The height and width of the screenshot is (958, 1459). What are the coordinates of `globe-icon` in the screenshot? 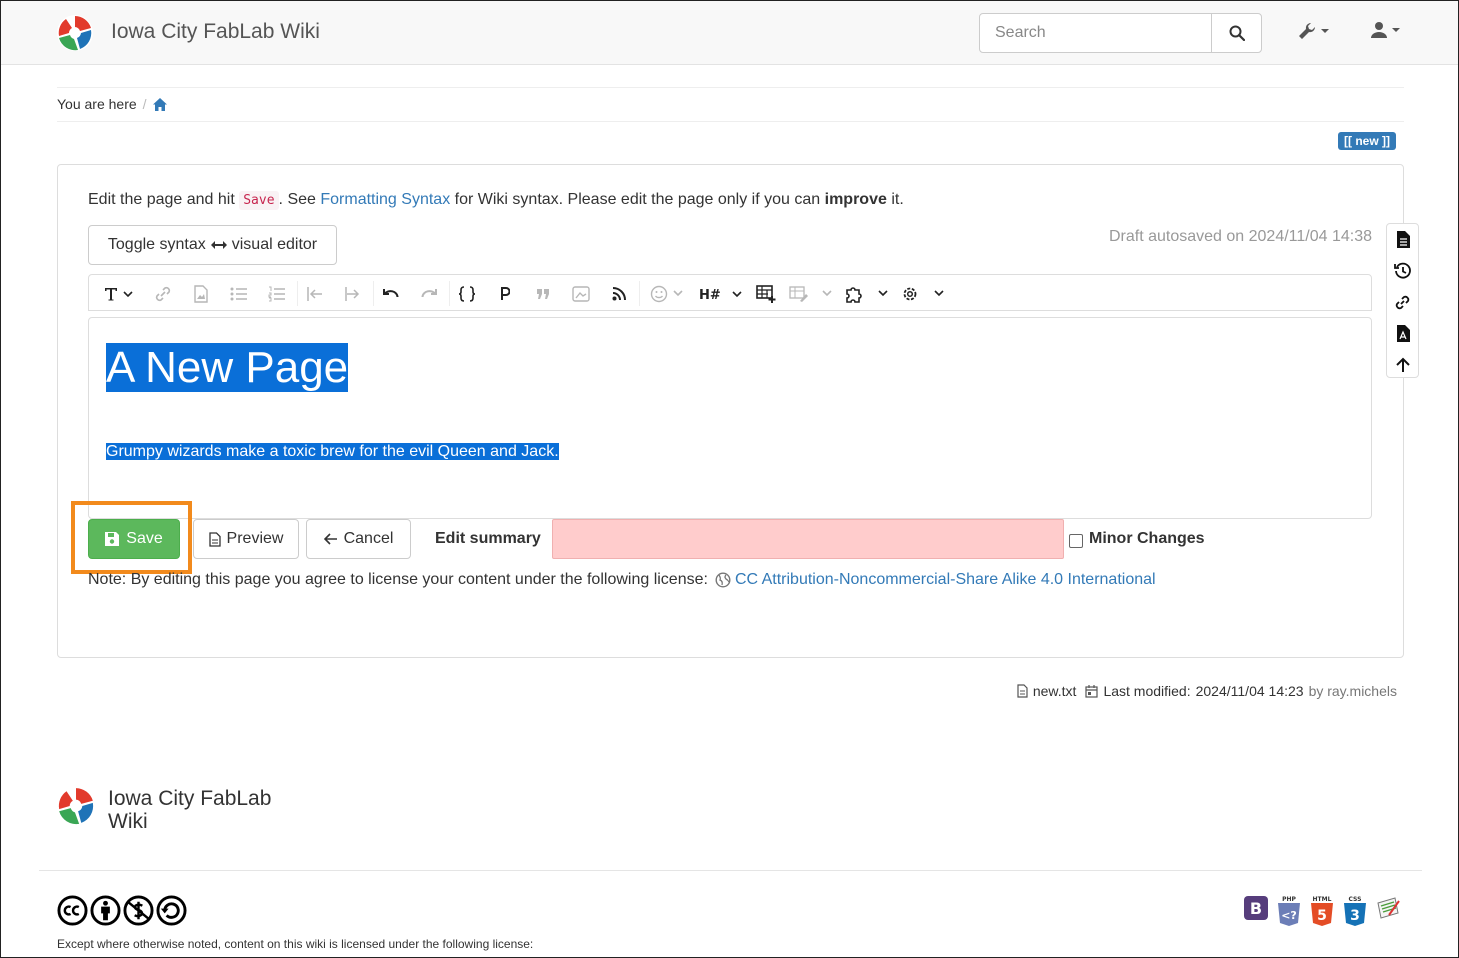 It's located at (723, 580).